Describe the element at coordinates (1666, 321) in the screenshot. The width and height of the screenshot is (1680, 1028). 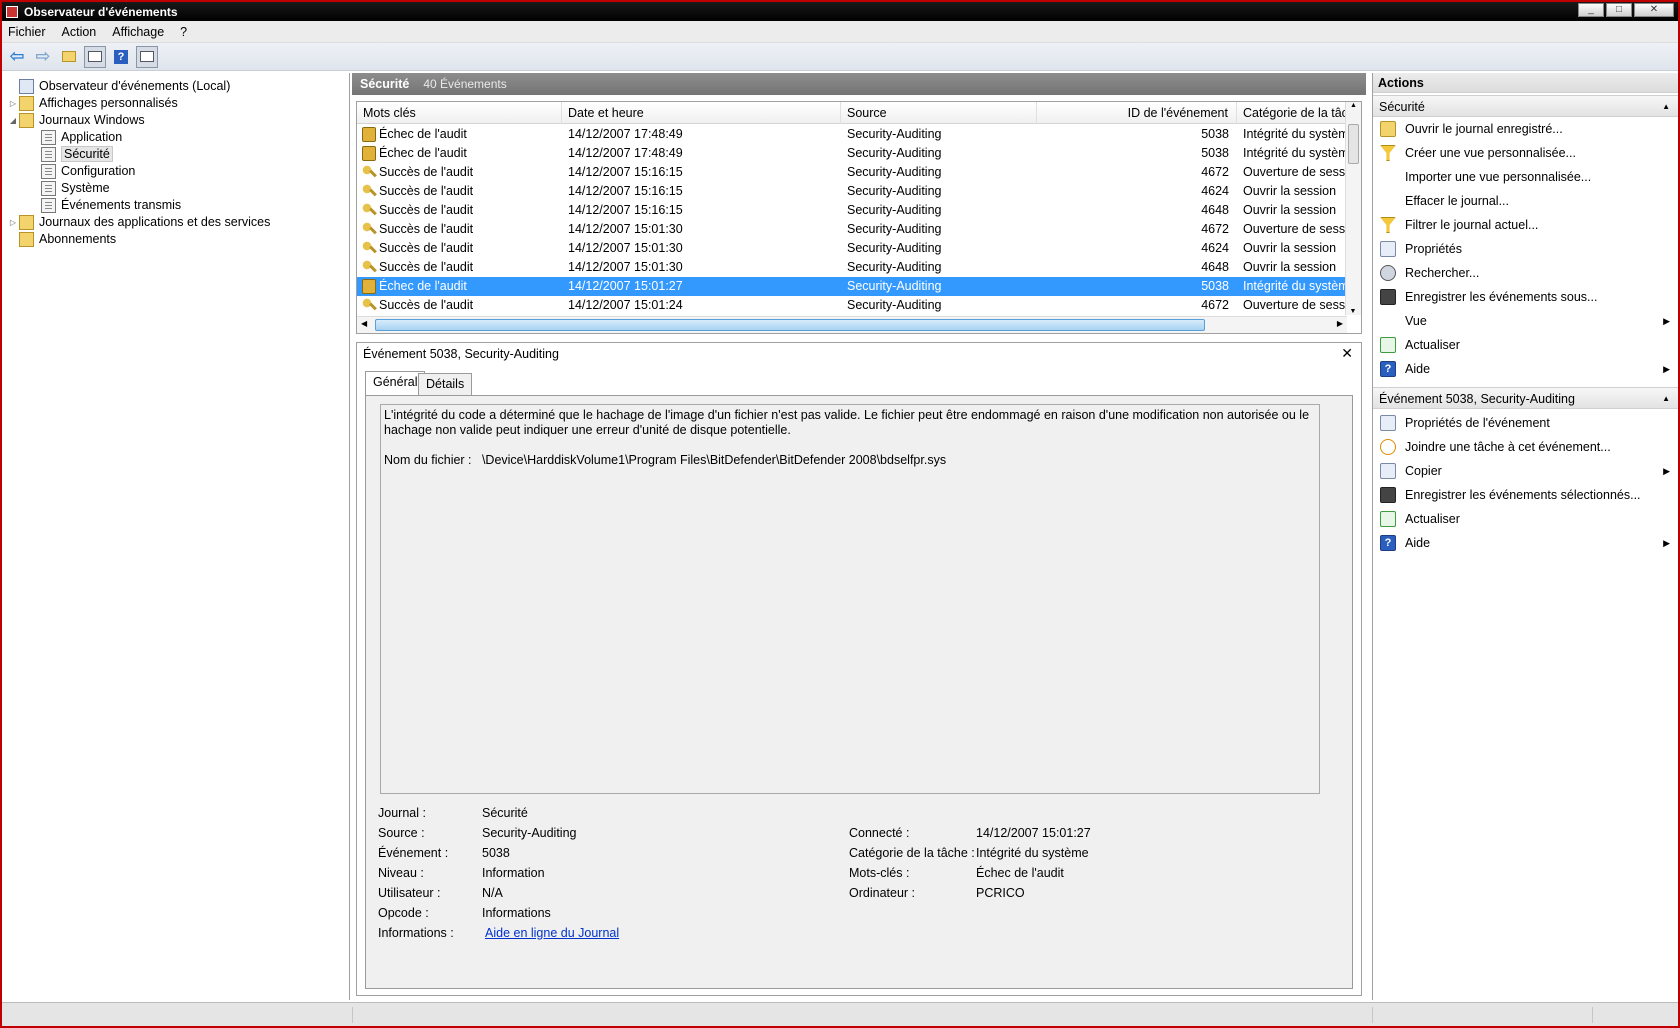
I see `submenu-arrow-icon: ▶` at that location.